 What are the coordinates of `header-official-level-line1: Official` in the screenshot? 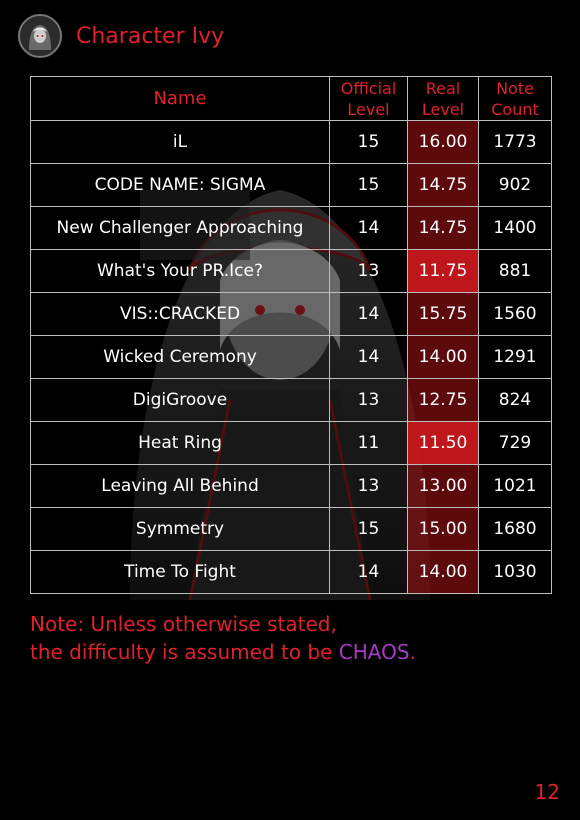 It's located at (368, 88).